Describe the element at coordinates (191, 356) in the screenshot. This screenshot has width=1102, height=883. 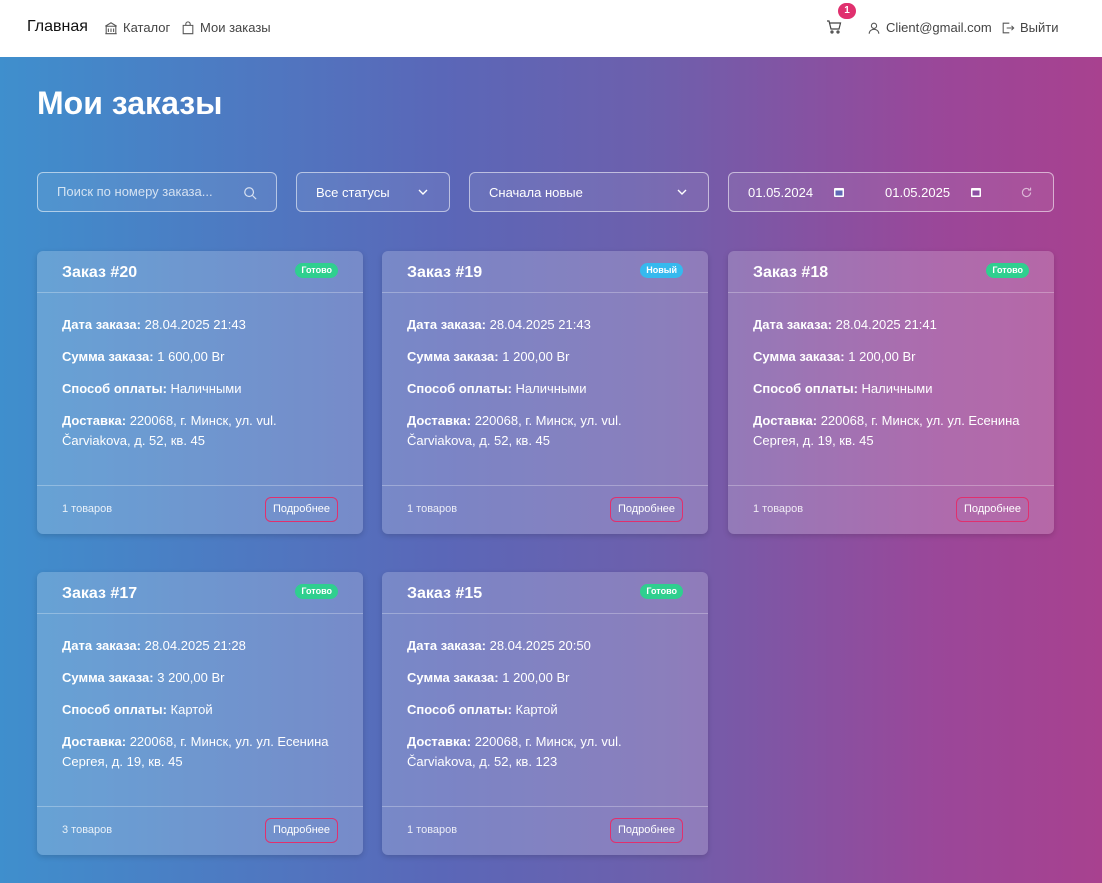
I see `order-sum-value: 1 600,00 Br` at that location.